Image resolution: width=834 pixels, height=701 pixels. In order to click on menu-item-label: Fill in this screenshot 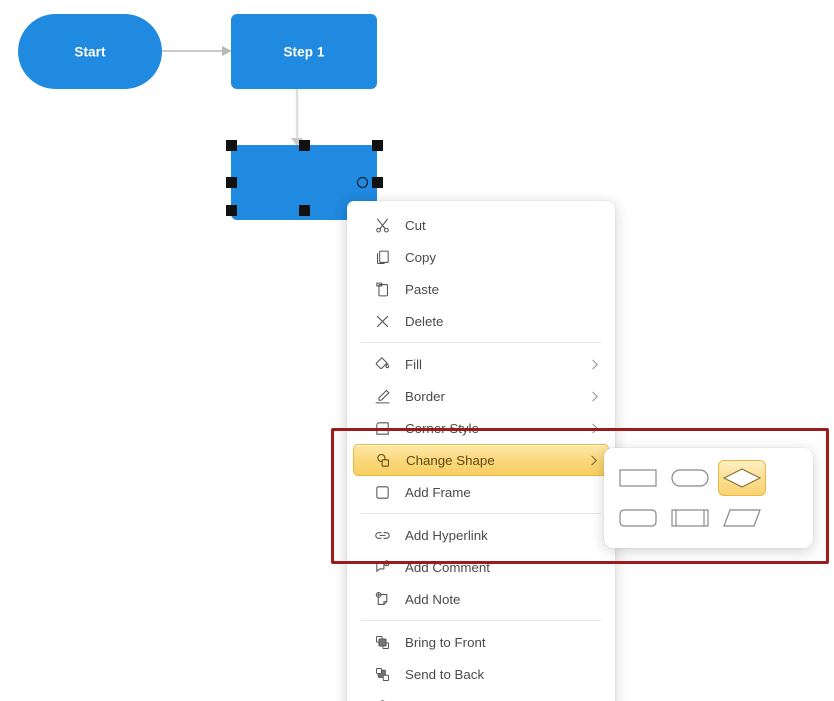, I will do `click(413, 364)`.